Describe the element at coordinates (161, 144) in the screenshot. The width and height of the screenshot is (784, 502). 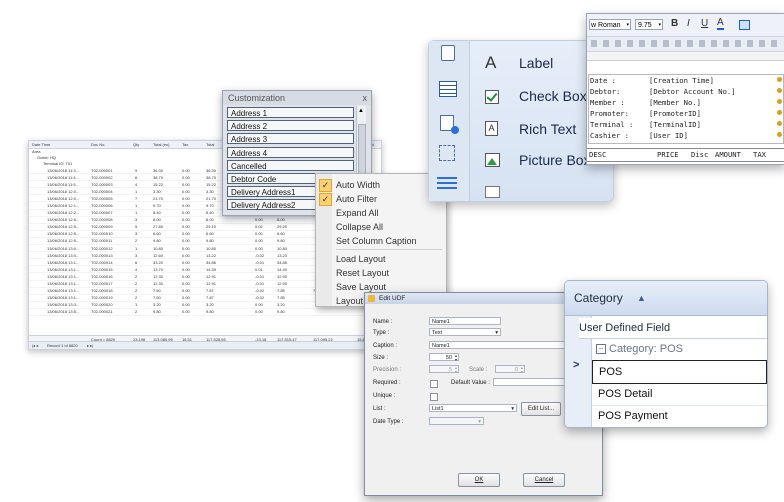
I see `column-header-total-ex: Total (ex)` at that location.